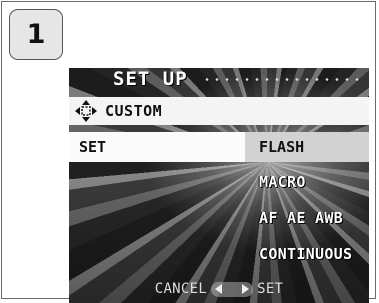  Describe the element at coordinates (246, 289) in the screenshot. I see `right-arrow-icon` at that location.